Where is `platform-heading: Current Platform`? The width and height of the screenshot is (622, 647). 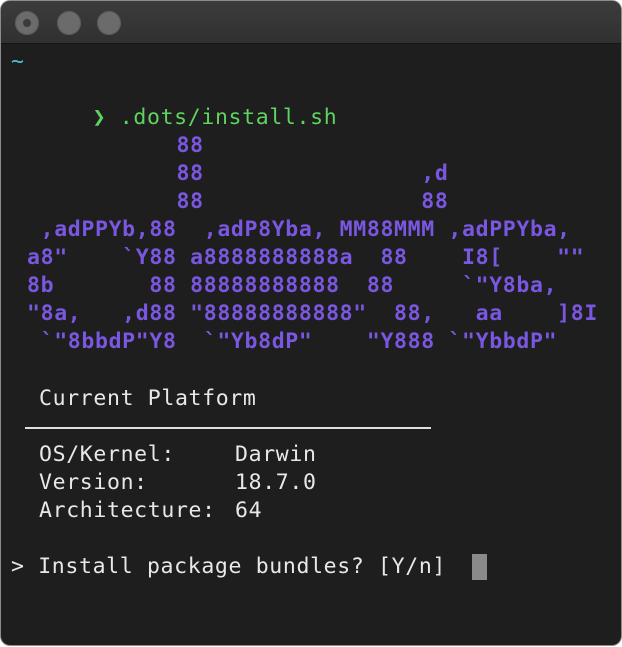
platform-heading: Current Platform is located at coordinates (148, 398).